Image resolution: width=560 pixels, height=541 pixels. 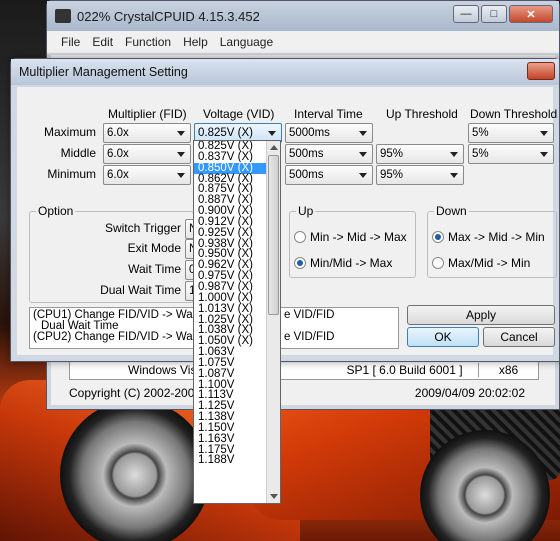 I want to click on minimize-button: —, so click(x=466, y=14).